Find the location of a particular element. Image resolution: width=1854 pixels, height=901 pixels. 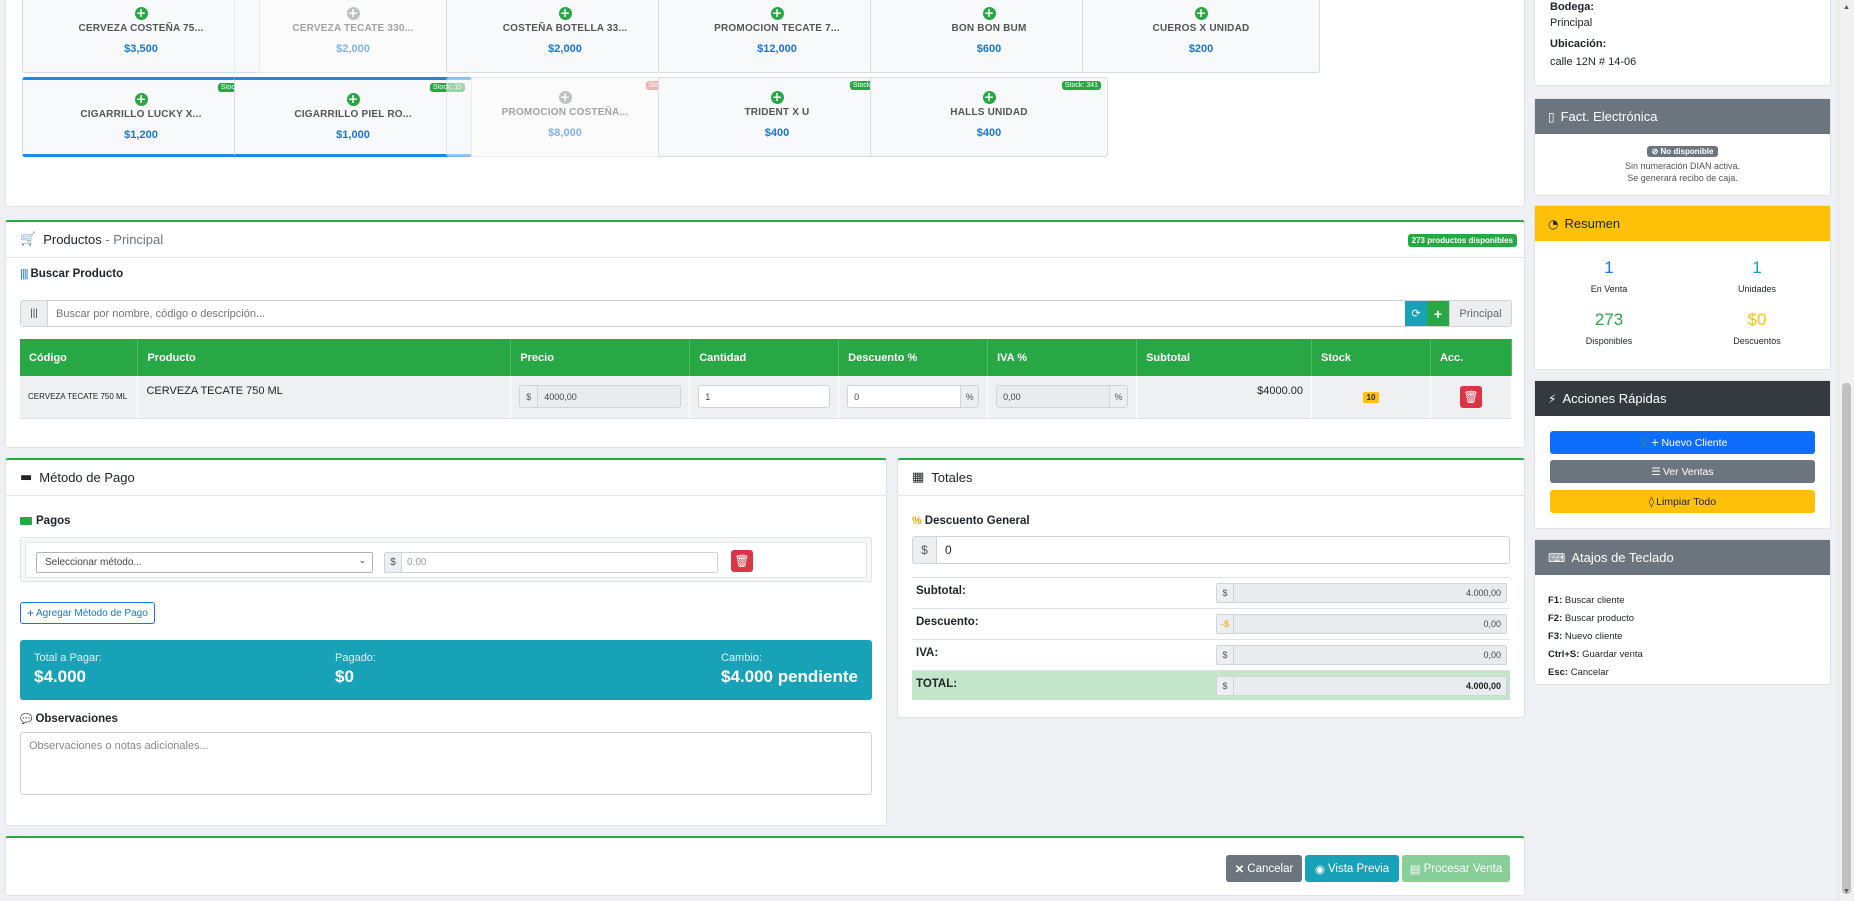

price-cell: $4000,00 is located at coordinates (600, 397).